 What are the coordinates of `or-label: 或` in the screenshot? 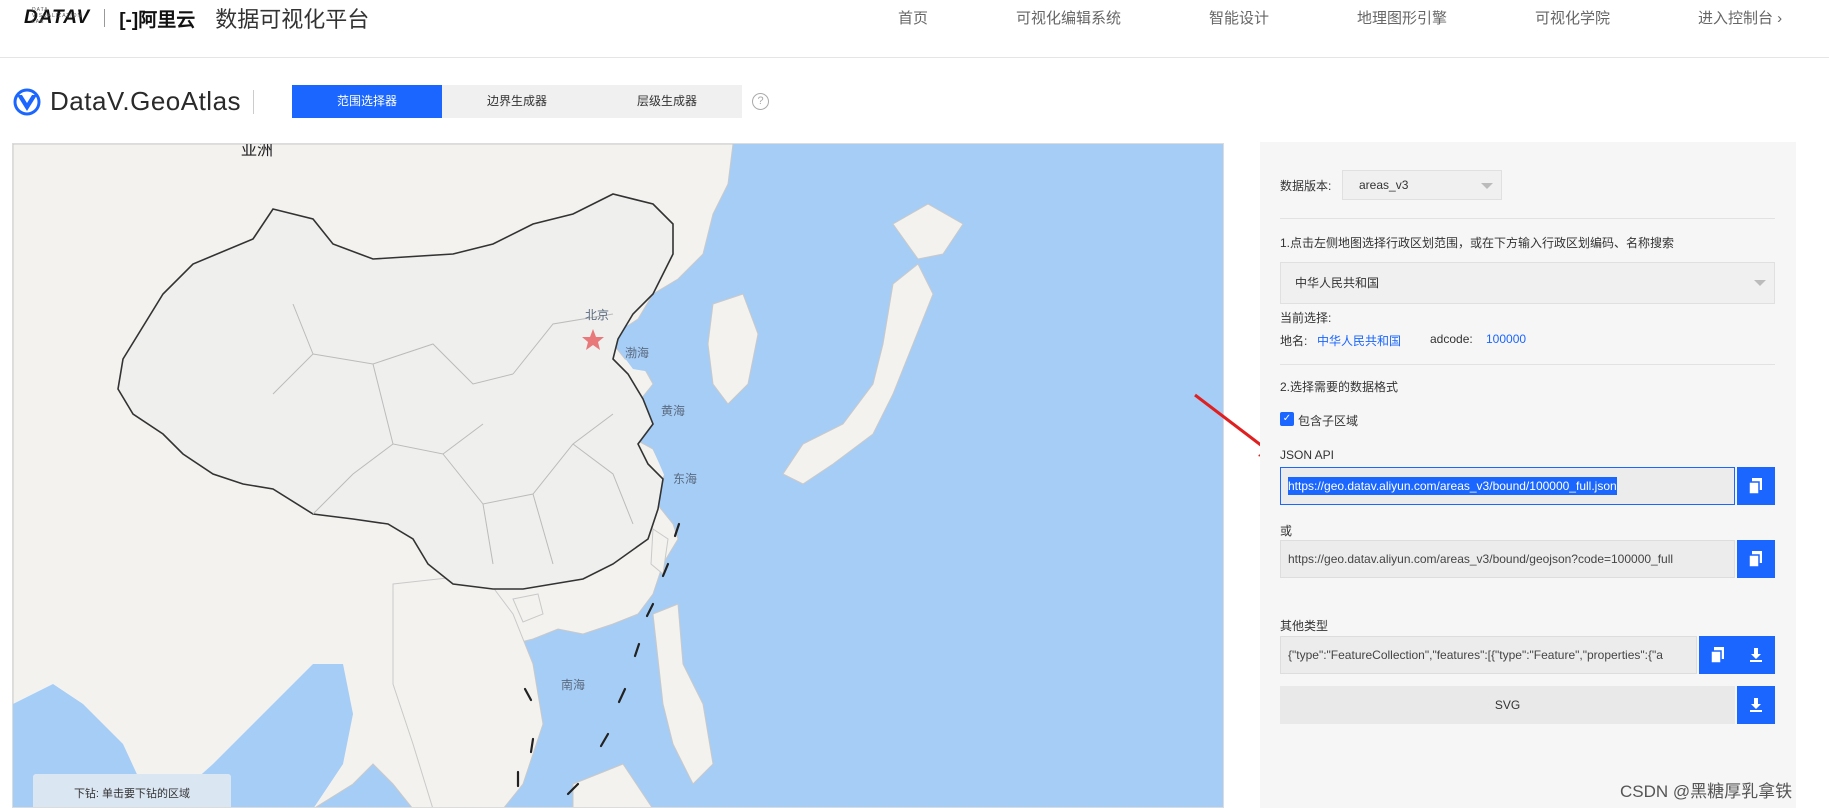 It's located at (1286, 531).